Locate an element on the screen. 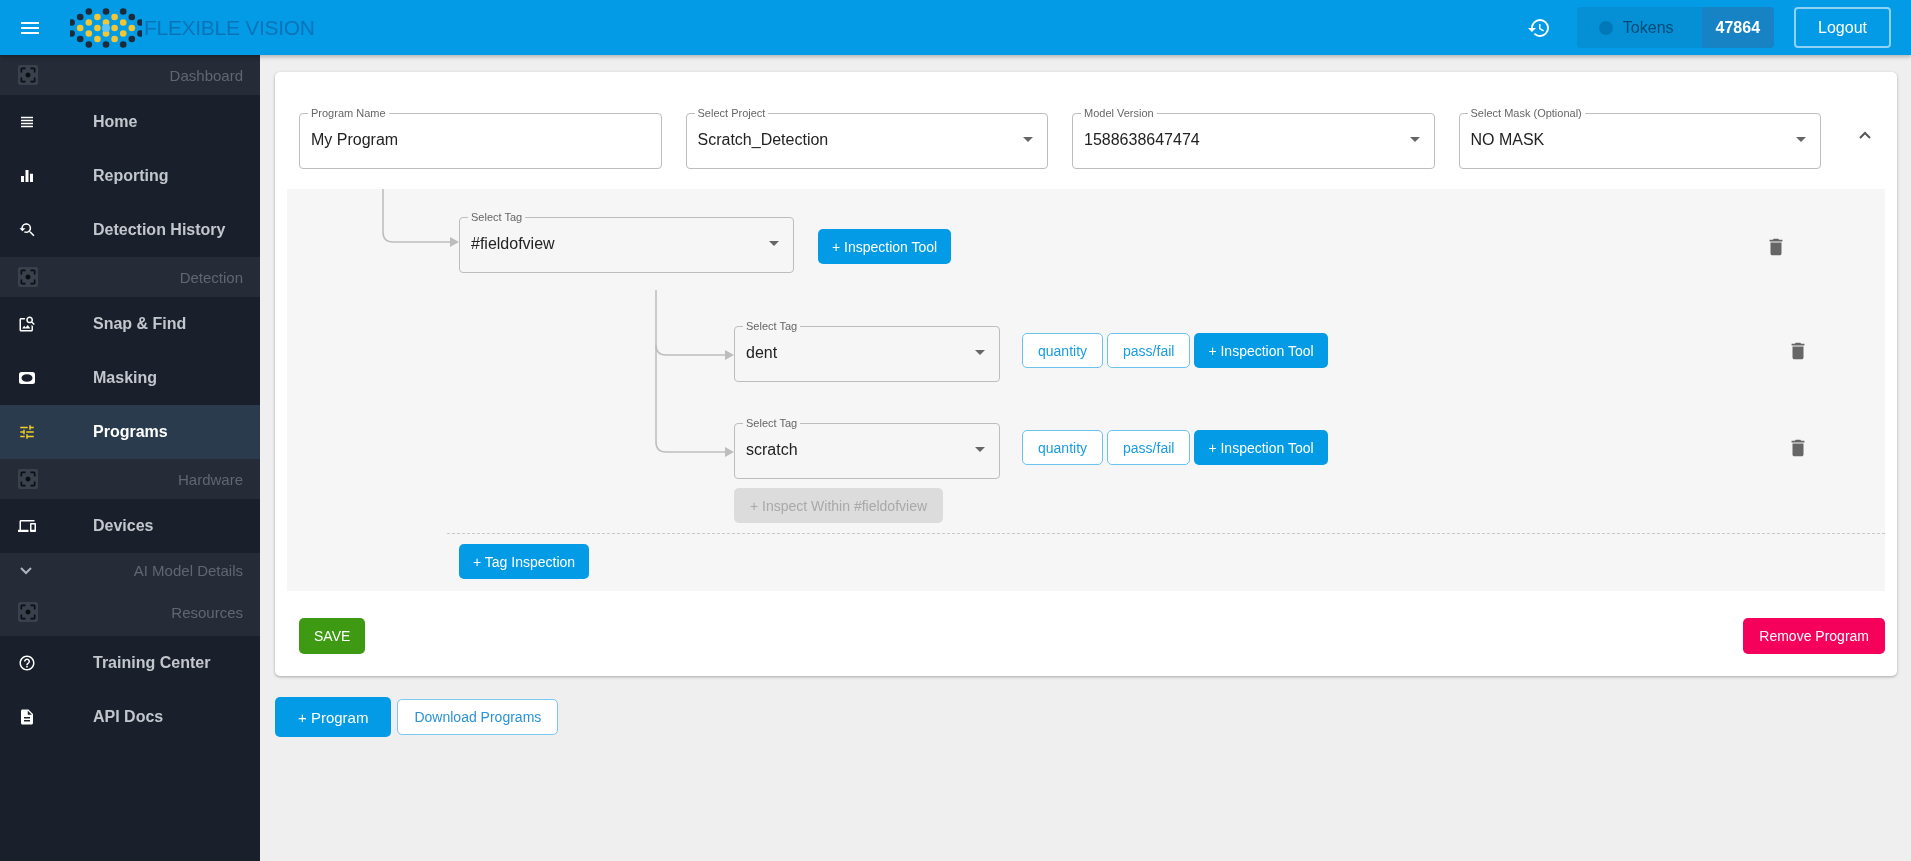 Image resolution: width=1911 pixels, height=861 pixels. bar-chart-icon is located at coordinates (27, 176).